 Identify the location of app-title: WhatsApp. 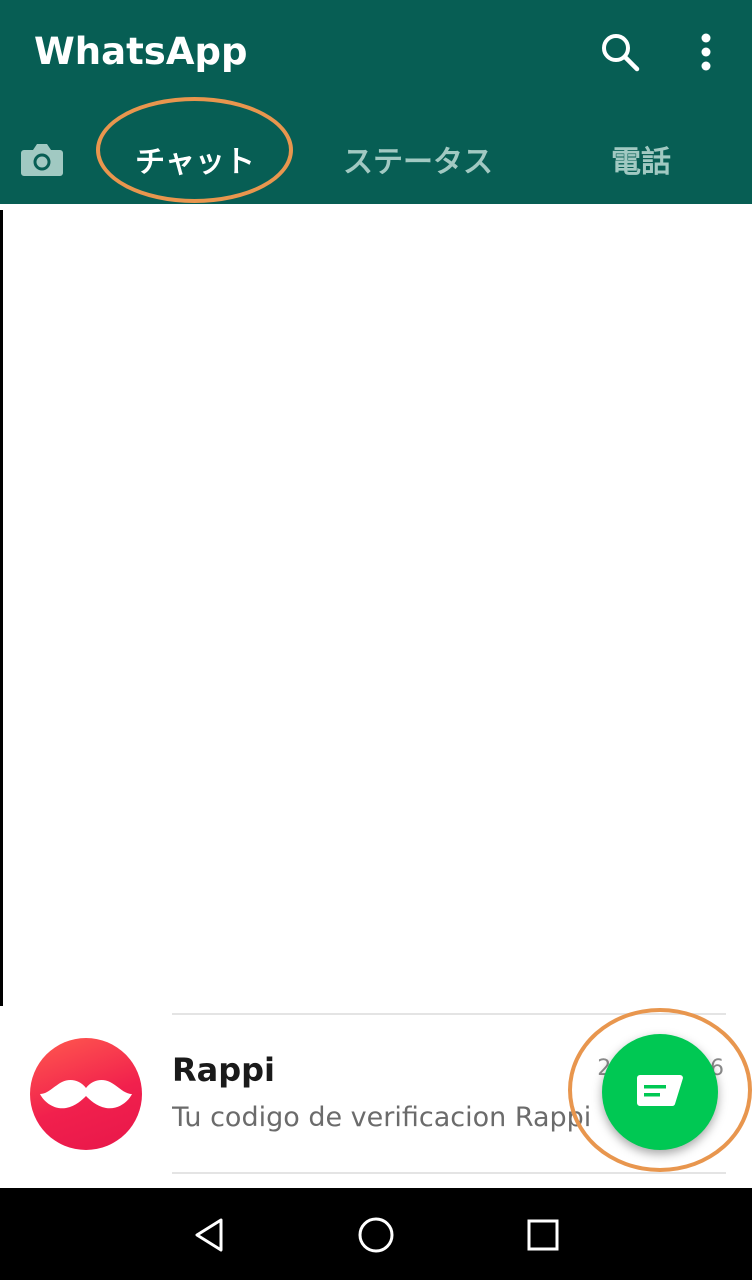
(141, 51).